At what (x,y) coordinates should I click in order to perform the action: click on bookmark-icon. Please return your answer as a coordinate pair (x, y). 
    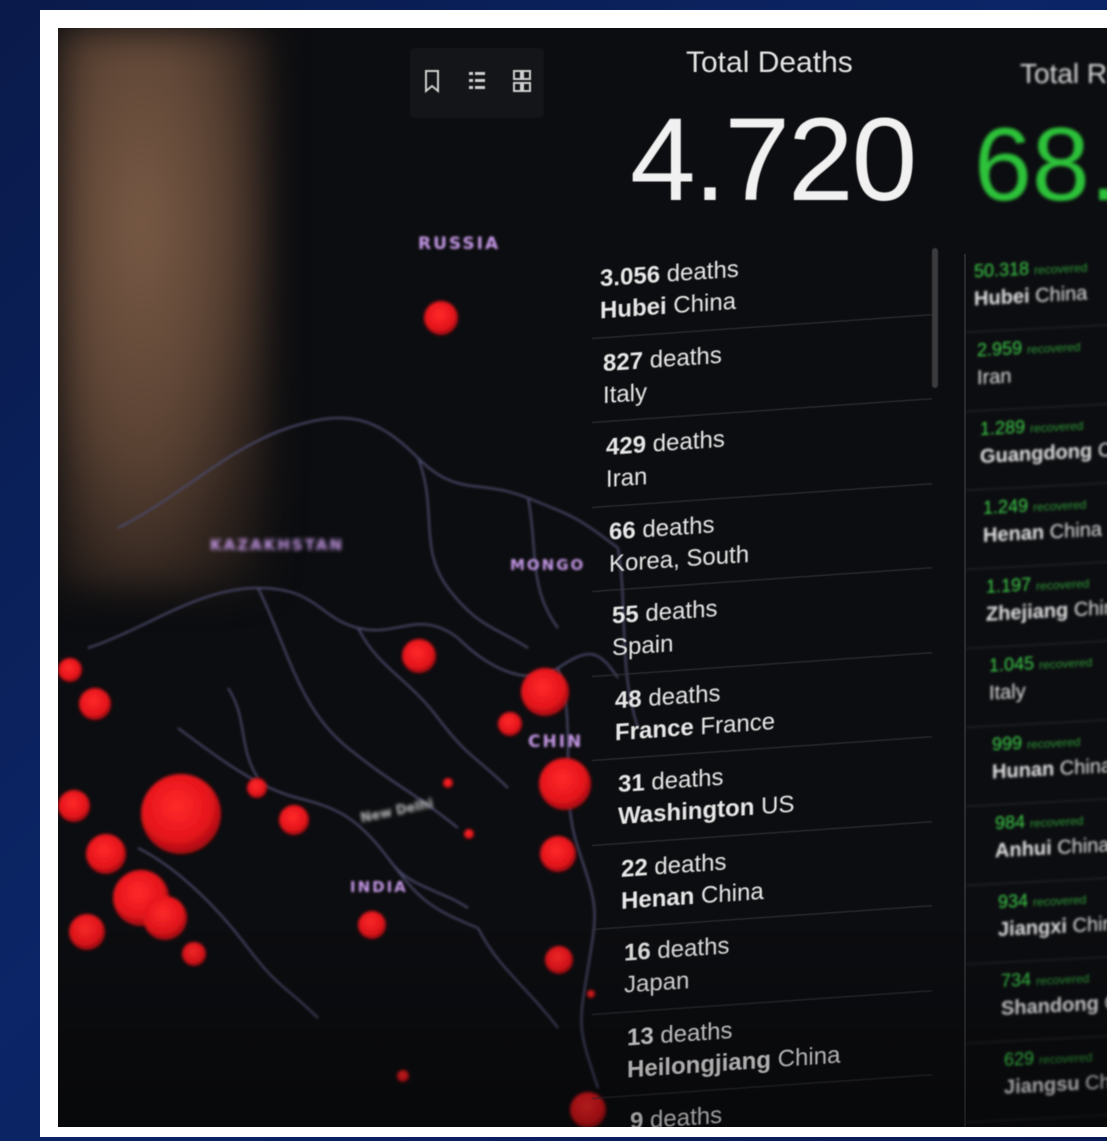
    Looking at the image, I should click on (432, 83).